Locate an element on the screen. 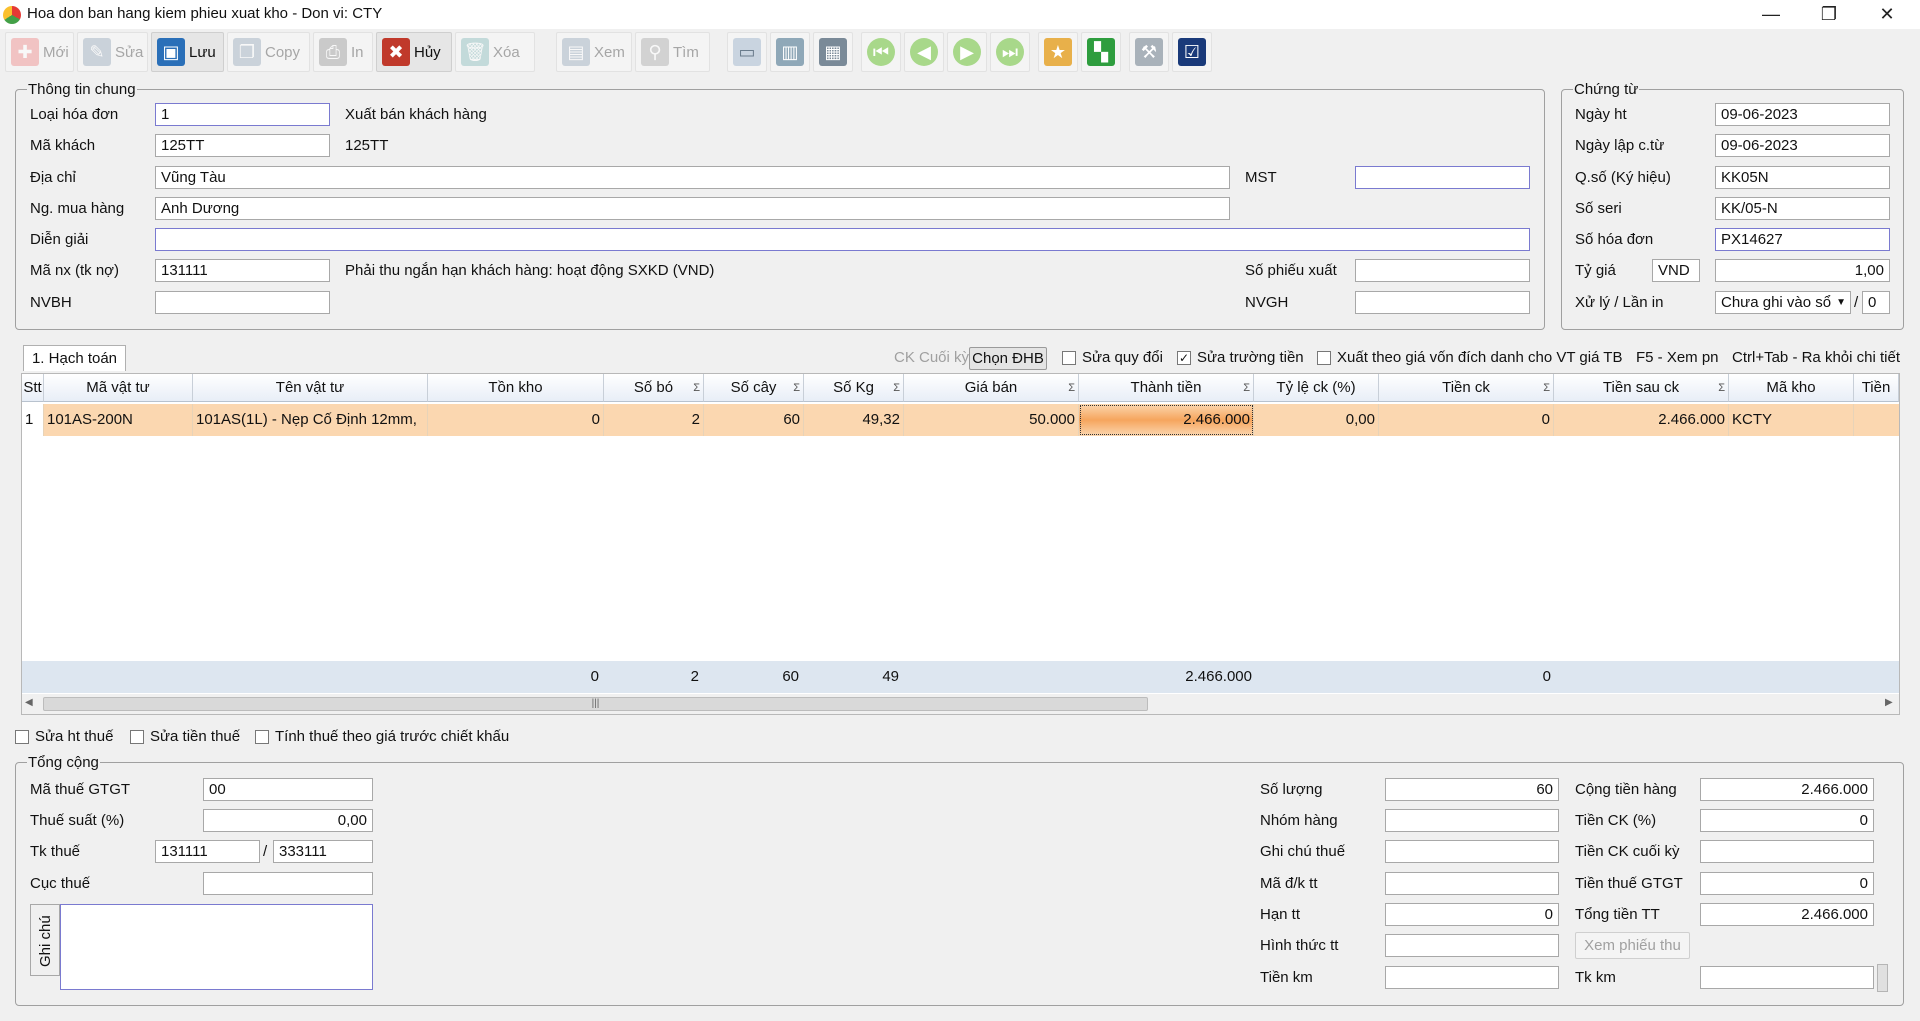 This screenshot has height=1021, width=1920. attach-button: ▥ is located at coordinates (790, 52).